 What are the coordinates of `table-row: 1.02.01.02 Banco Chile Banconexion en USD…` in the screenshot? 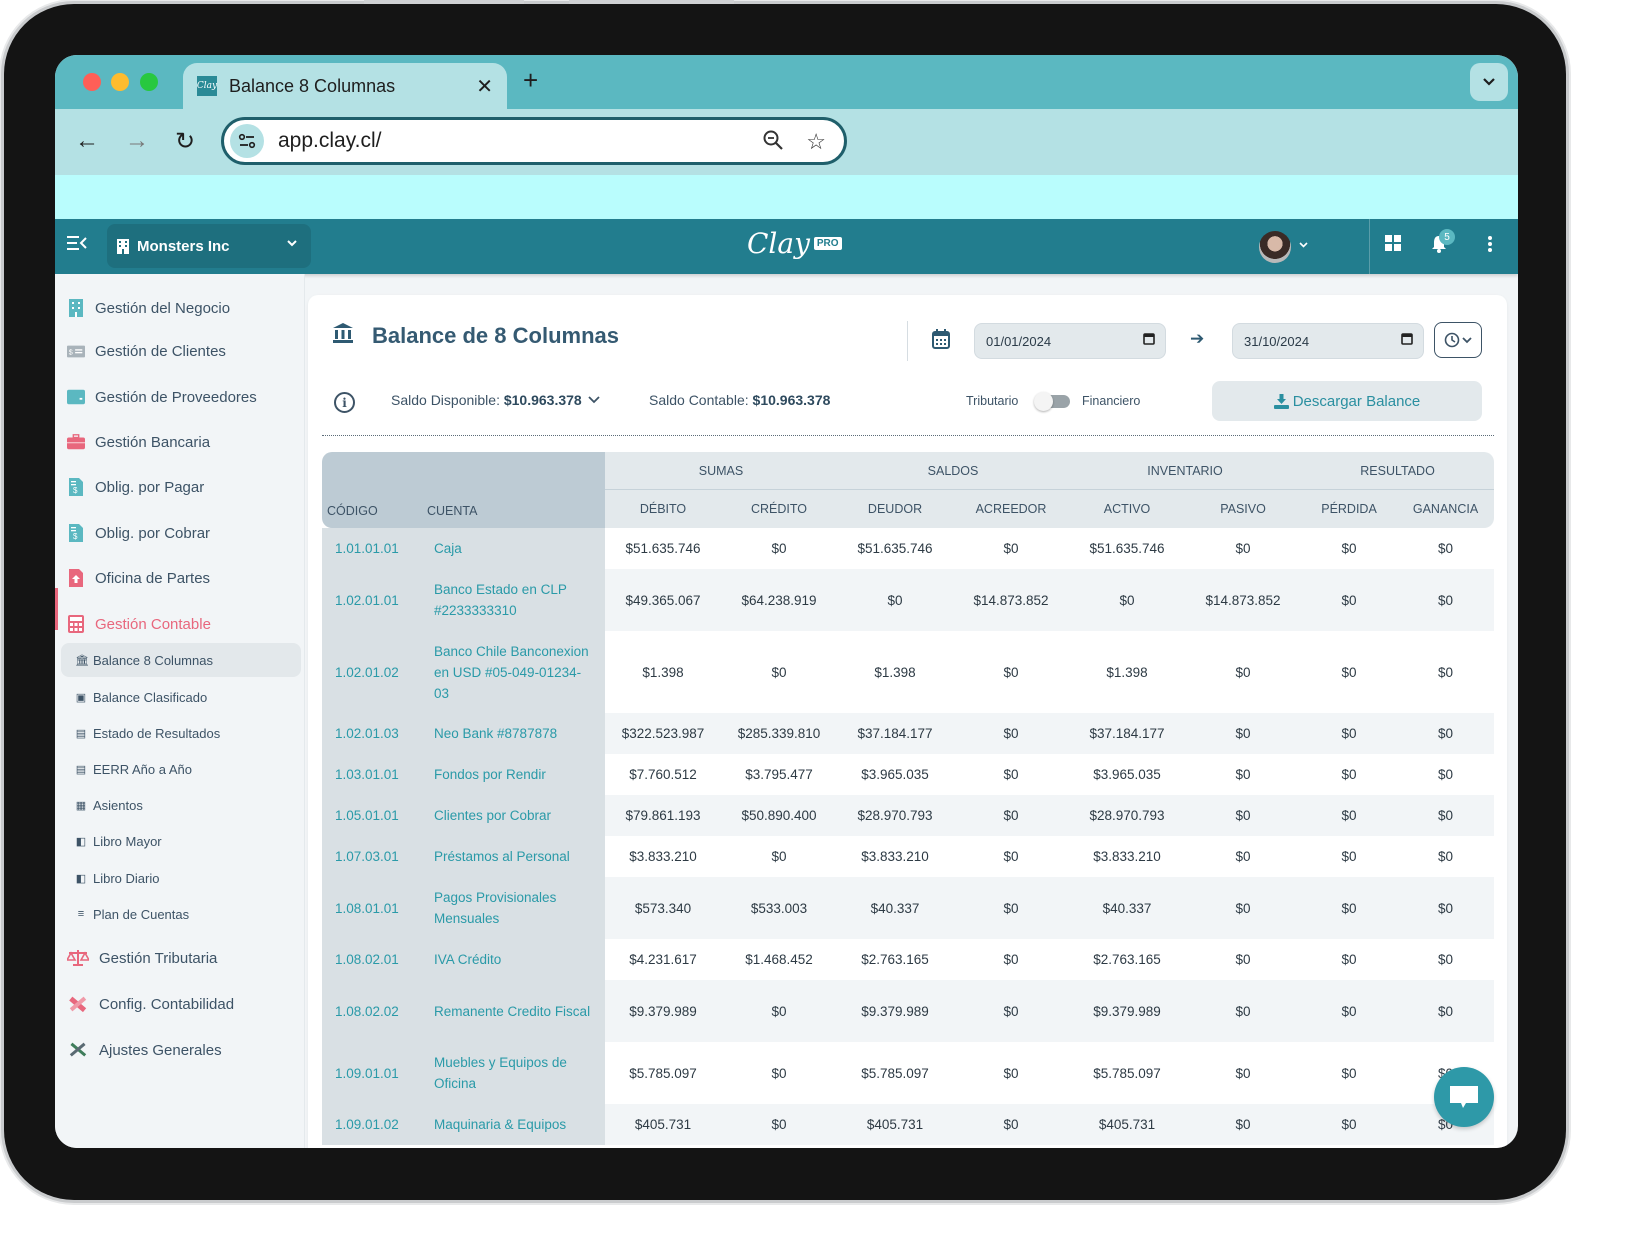 It's located at (908, 672).